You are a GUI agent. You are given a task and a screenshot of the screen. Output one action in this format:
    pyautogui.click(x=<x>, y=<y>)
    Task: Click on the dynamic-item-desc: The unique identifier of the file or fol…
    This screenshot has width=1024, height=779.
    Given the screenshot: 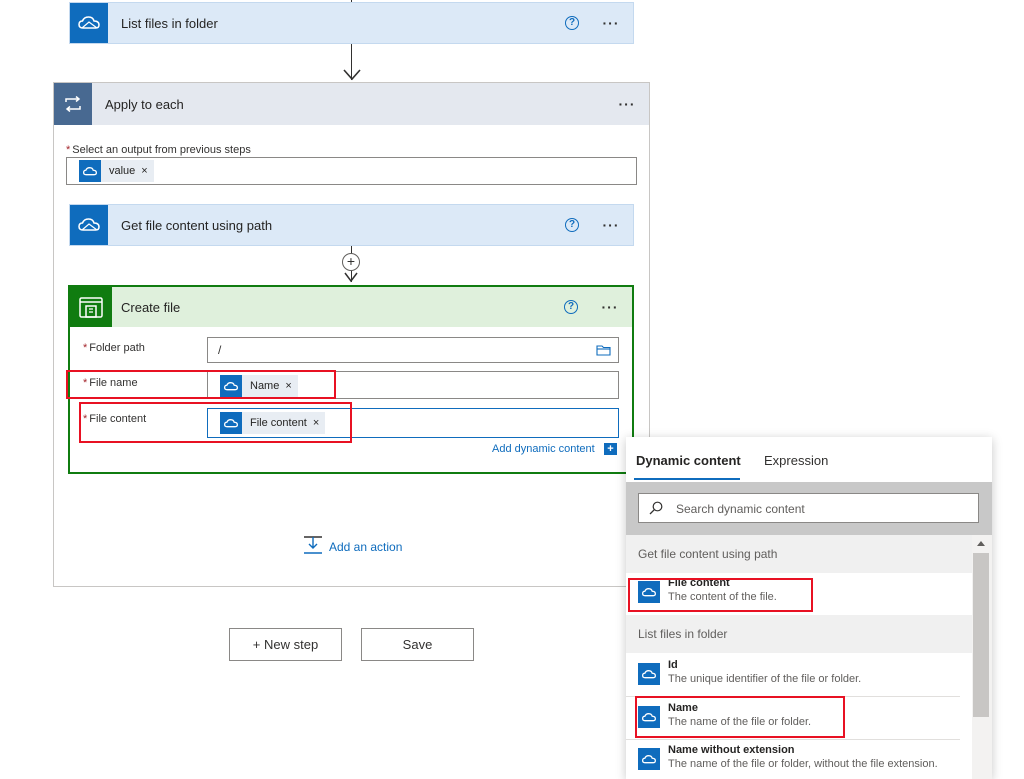 What is the action you would take?
    pyautogui.click(x=765, y=679)
    